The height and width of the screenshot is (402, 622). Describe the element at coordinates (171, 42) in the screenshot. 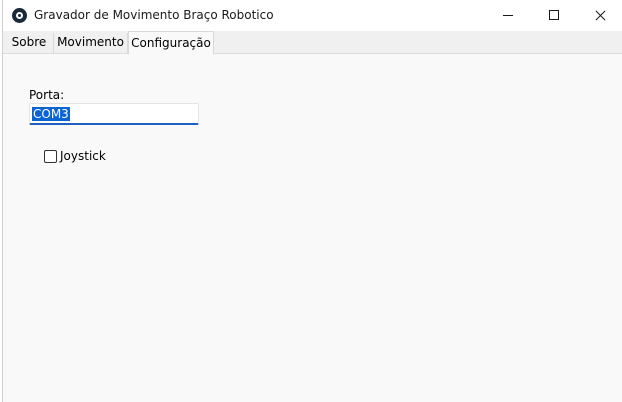

I see `tab-configuracao: Configuração` at that location.